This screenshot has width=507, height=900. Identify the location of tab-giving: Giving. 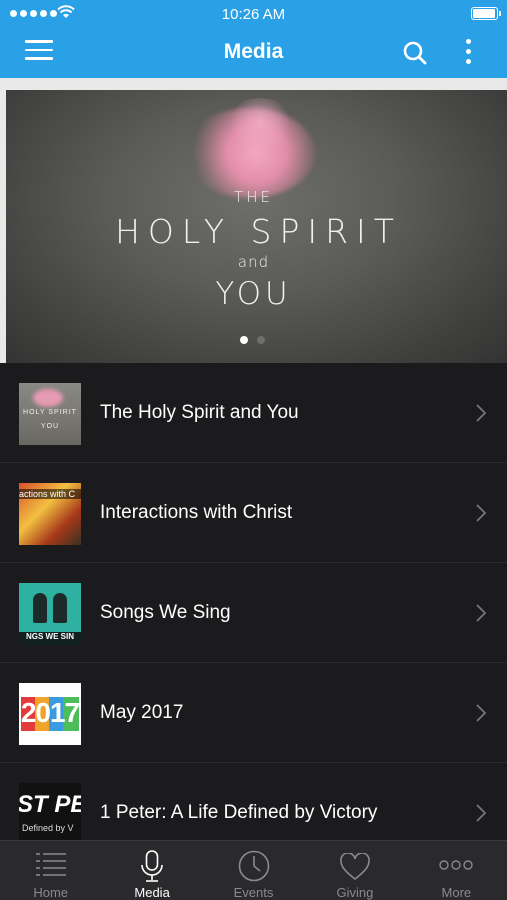
(354, 870).